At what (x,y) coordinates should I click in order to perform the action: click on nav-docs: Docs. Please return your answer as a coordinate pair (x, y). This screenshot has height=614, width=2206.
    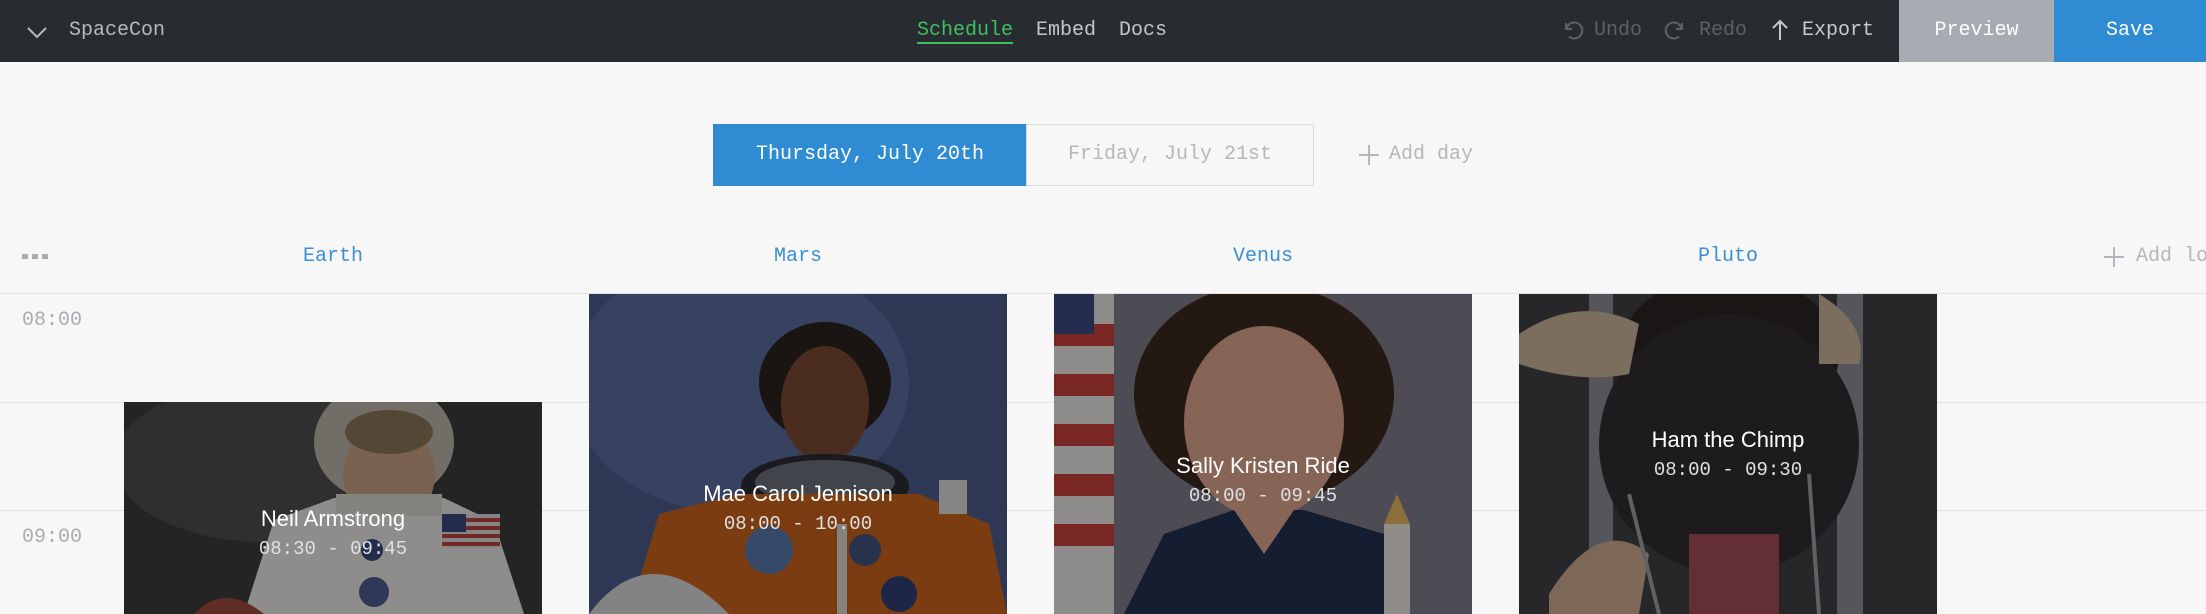
    Looking at the image, I should click on (1143, 31).